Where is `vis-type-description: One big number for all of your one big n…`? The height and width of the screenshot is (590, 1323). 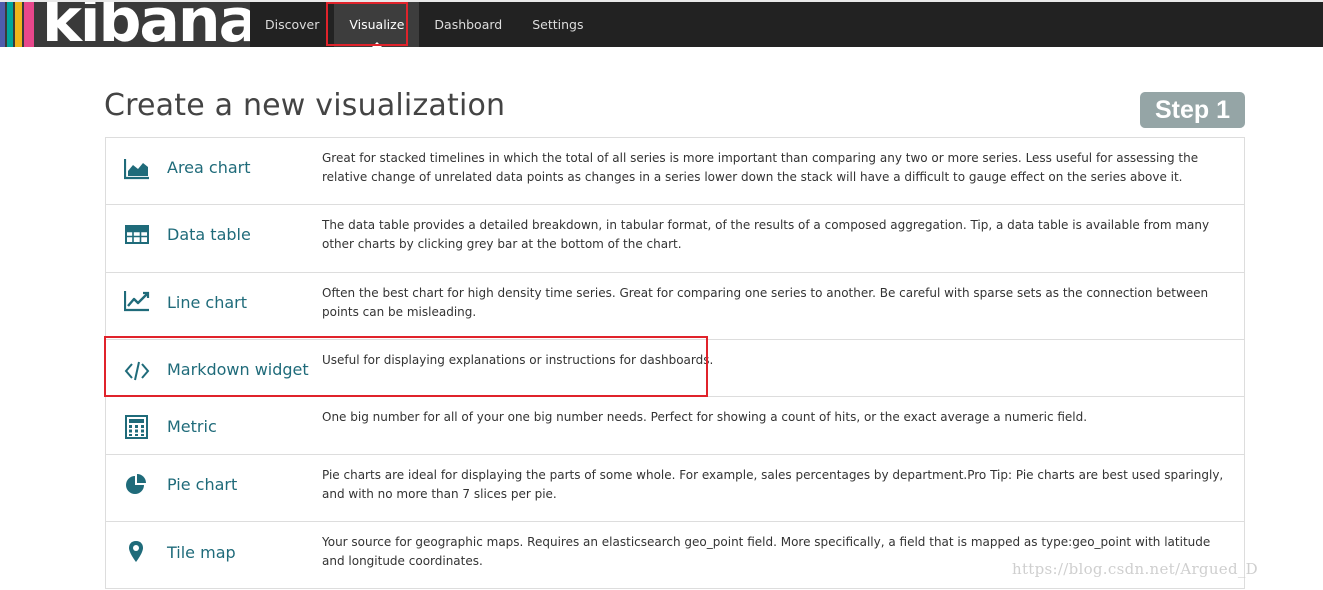 vis-type-description: One big number for all of your one big n… is located at coordinates (705, 417).